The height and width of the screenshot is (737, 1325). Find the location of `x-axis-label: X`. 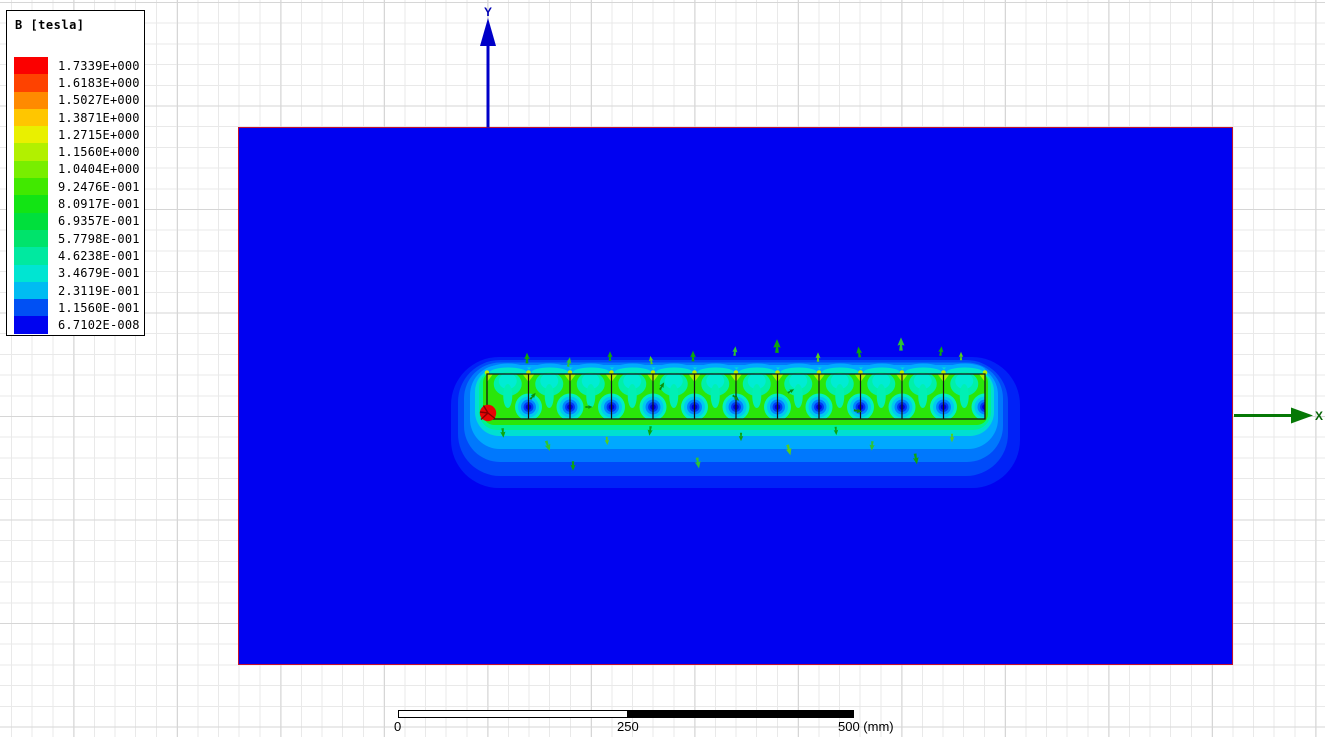

x-axis-label: X is located at coordinates (1319, 416).